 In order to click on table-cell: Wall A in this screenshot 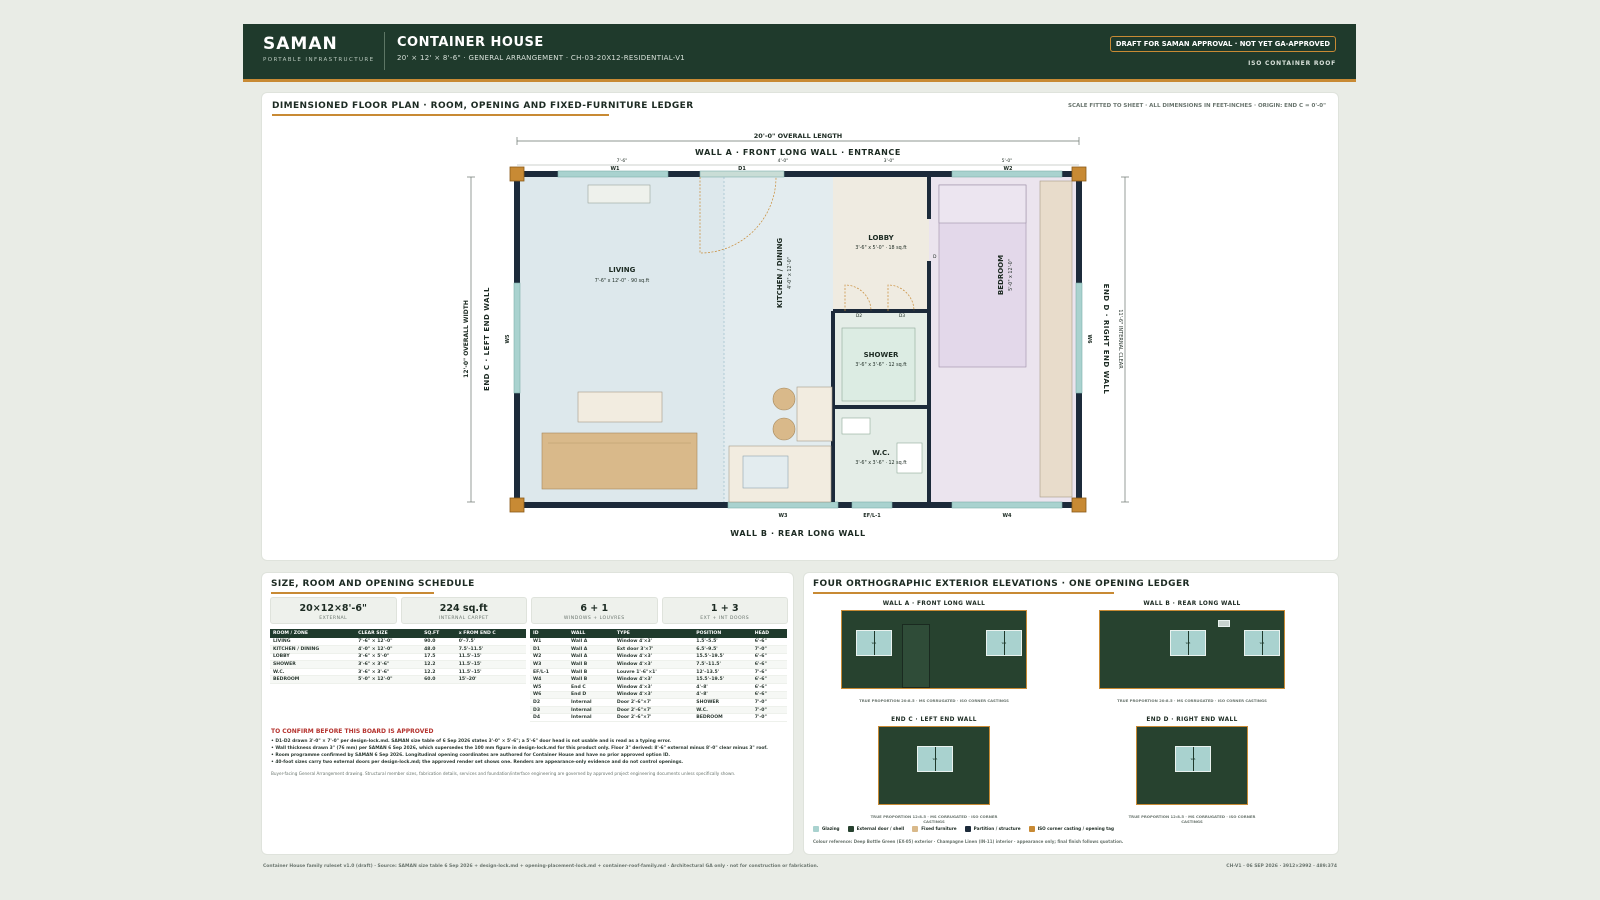, I will do `click(591, 649)`.